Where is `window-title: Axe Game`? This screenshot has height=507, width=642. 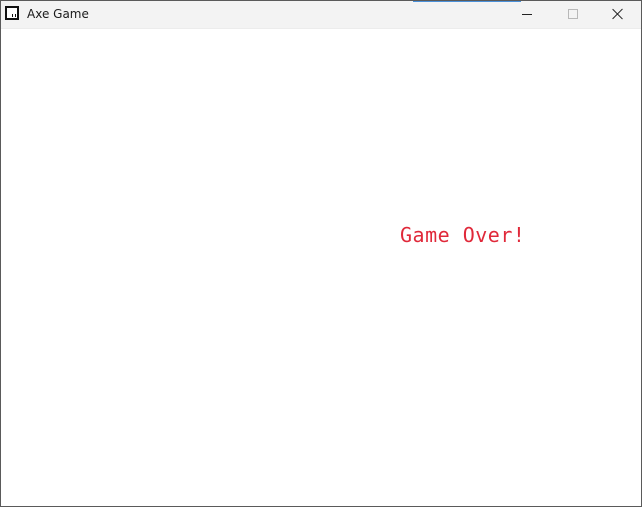
window-title: Axe Game is located at coordinates (58, 14).